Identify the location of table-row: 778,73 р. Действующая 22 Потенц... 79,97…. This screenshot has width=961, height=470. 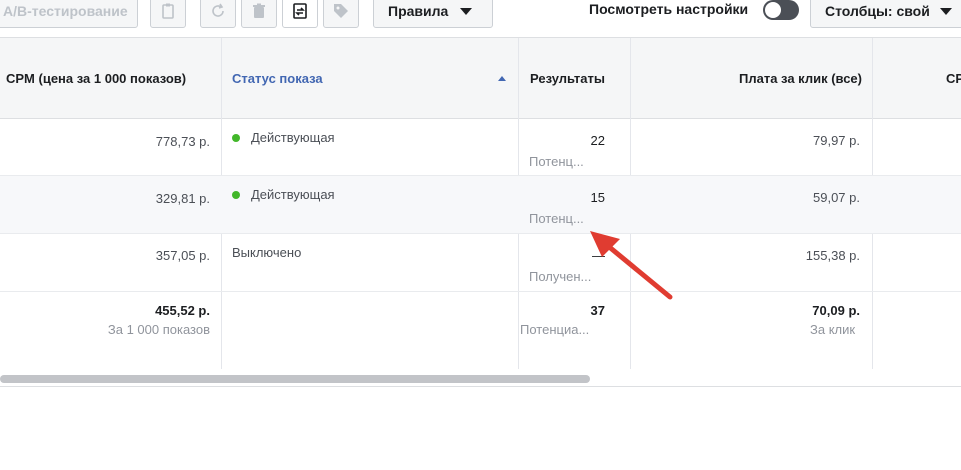
(480, 147).